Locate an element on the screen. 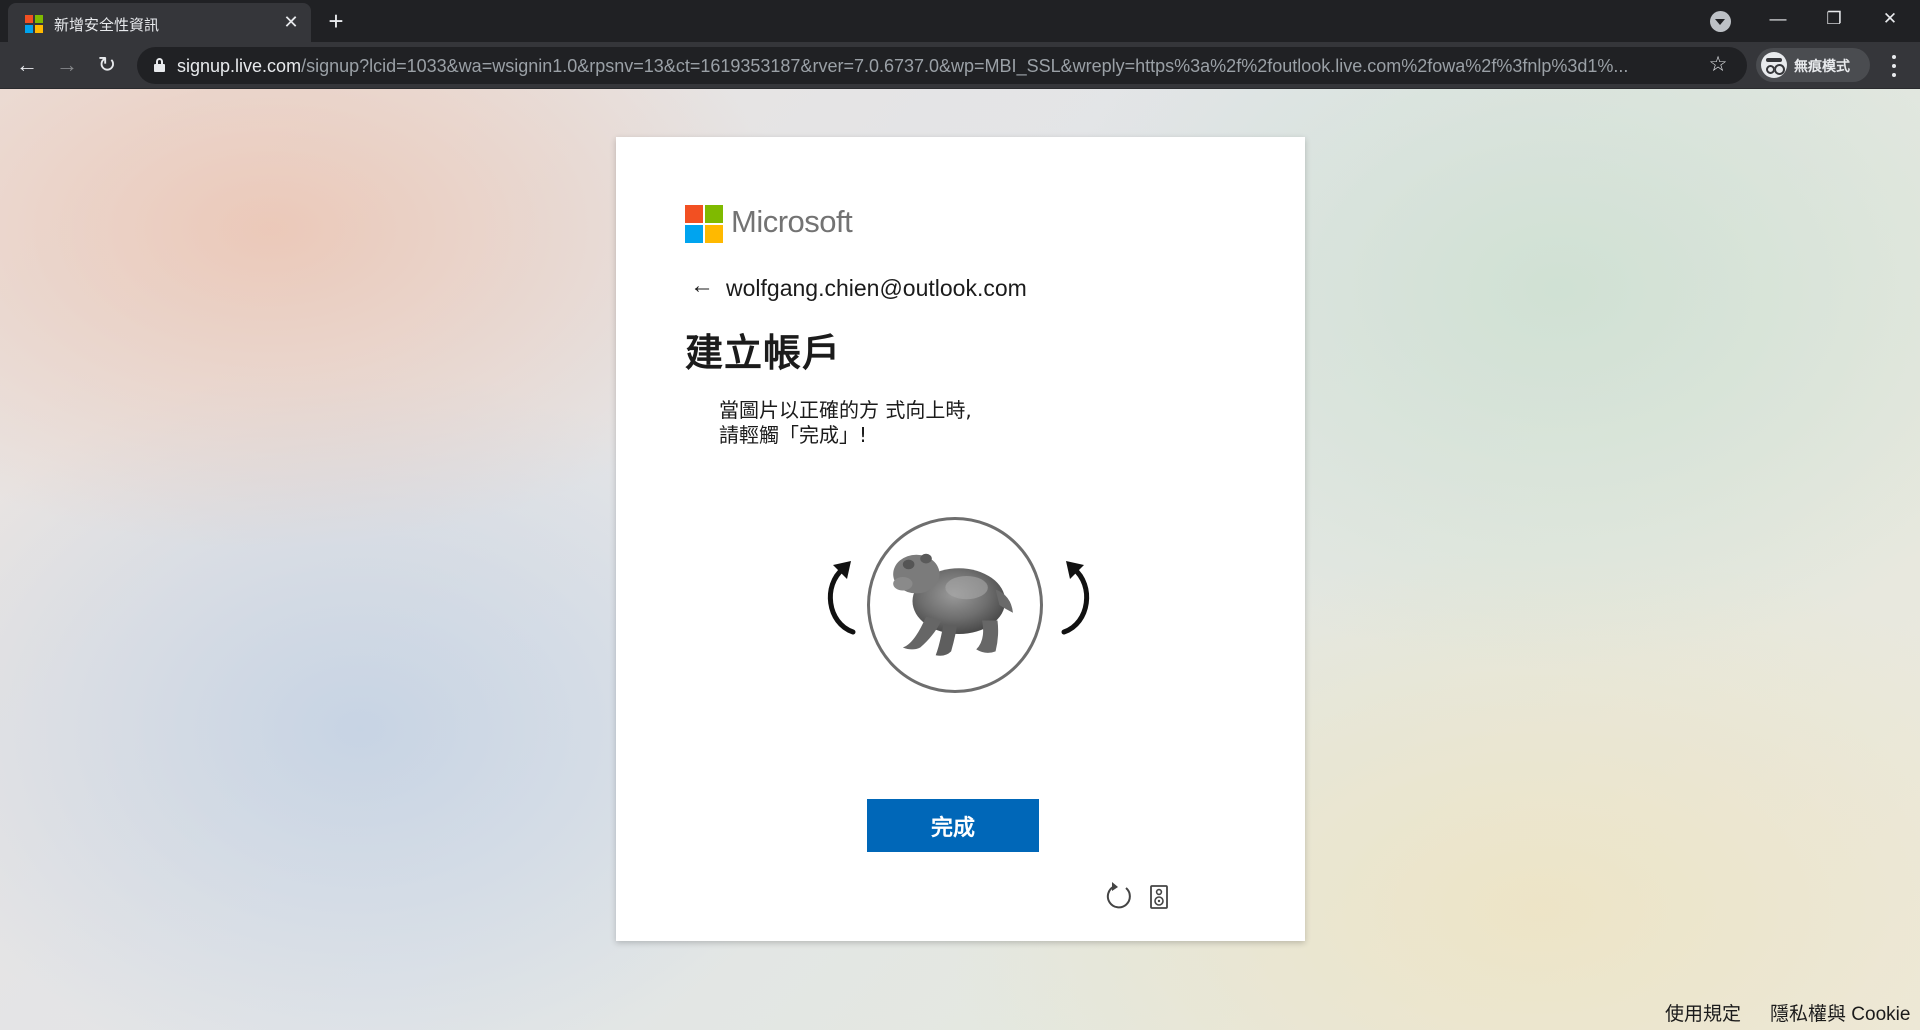  incognito-badge: 無痕模式 is located at coordinates (1813, 65).